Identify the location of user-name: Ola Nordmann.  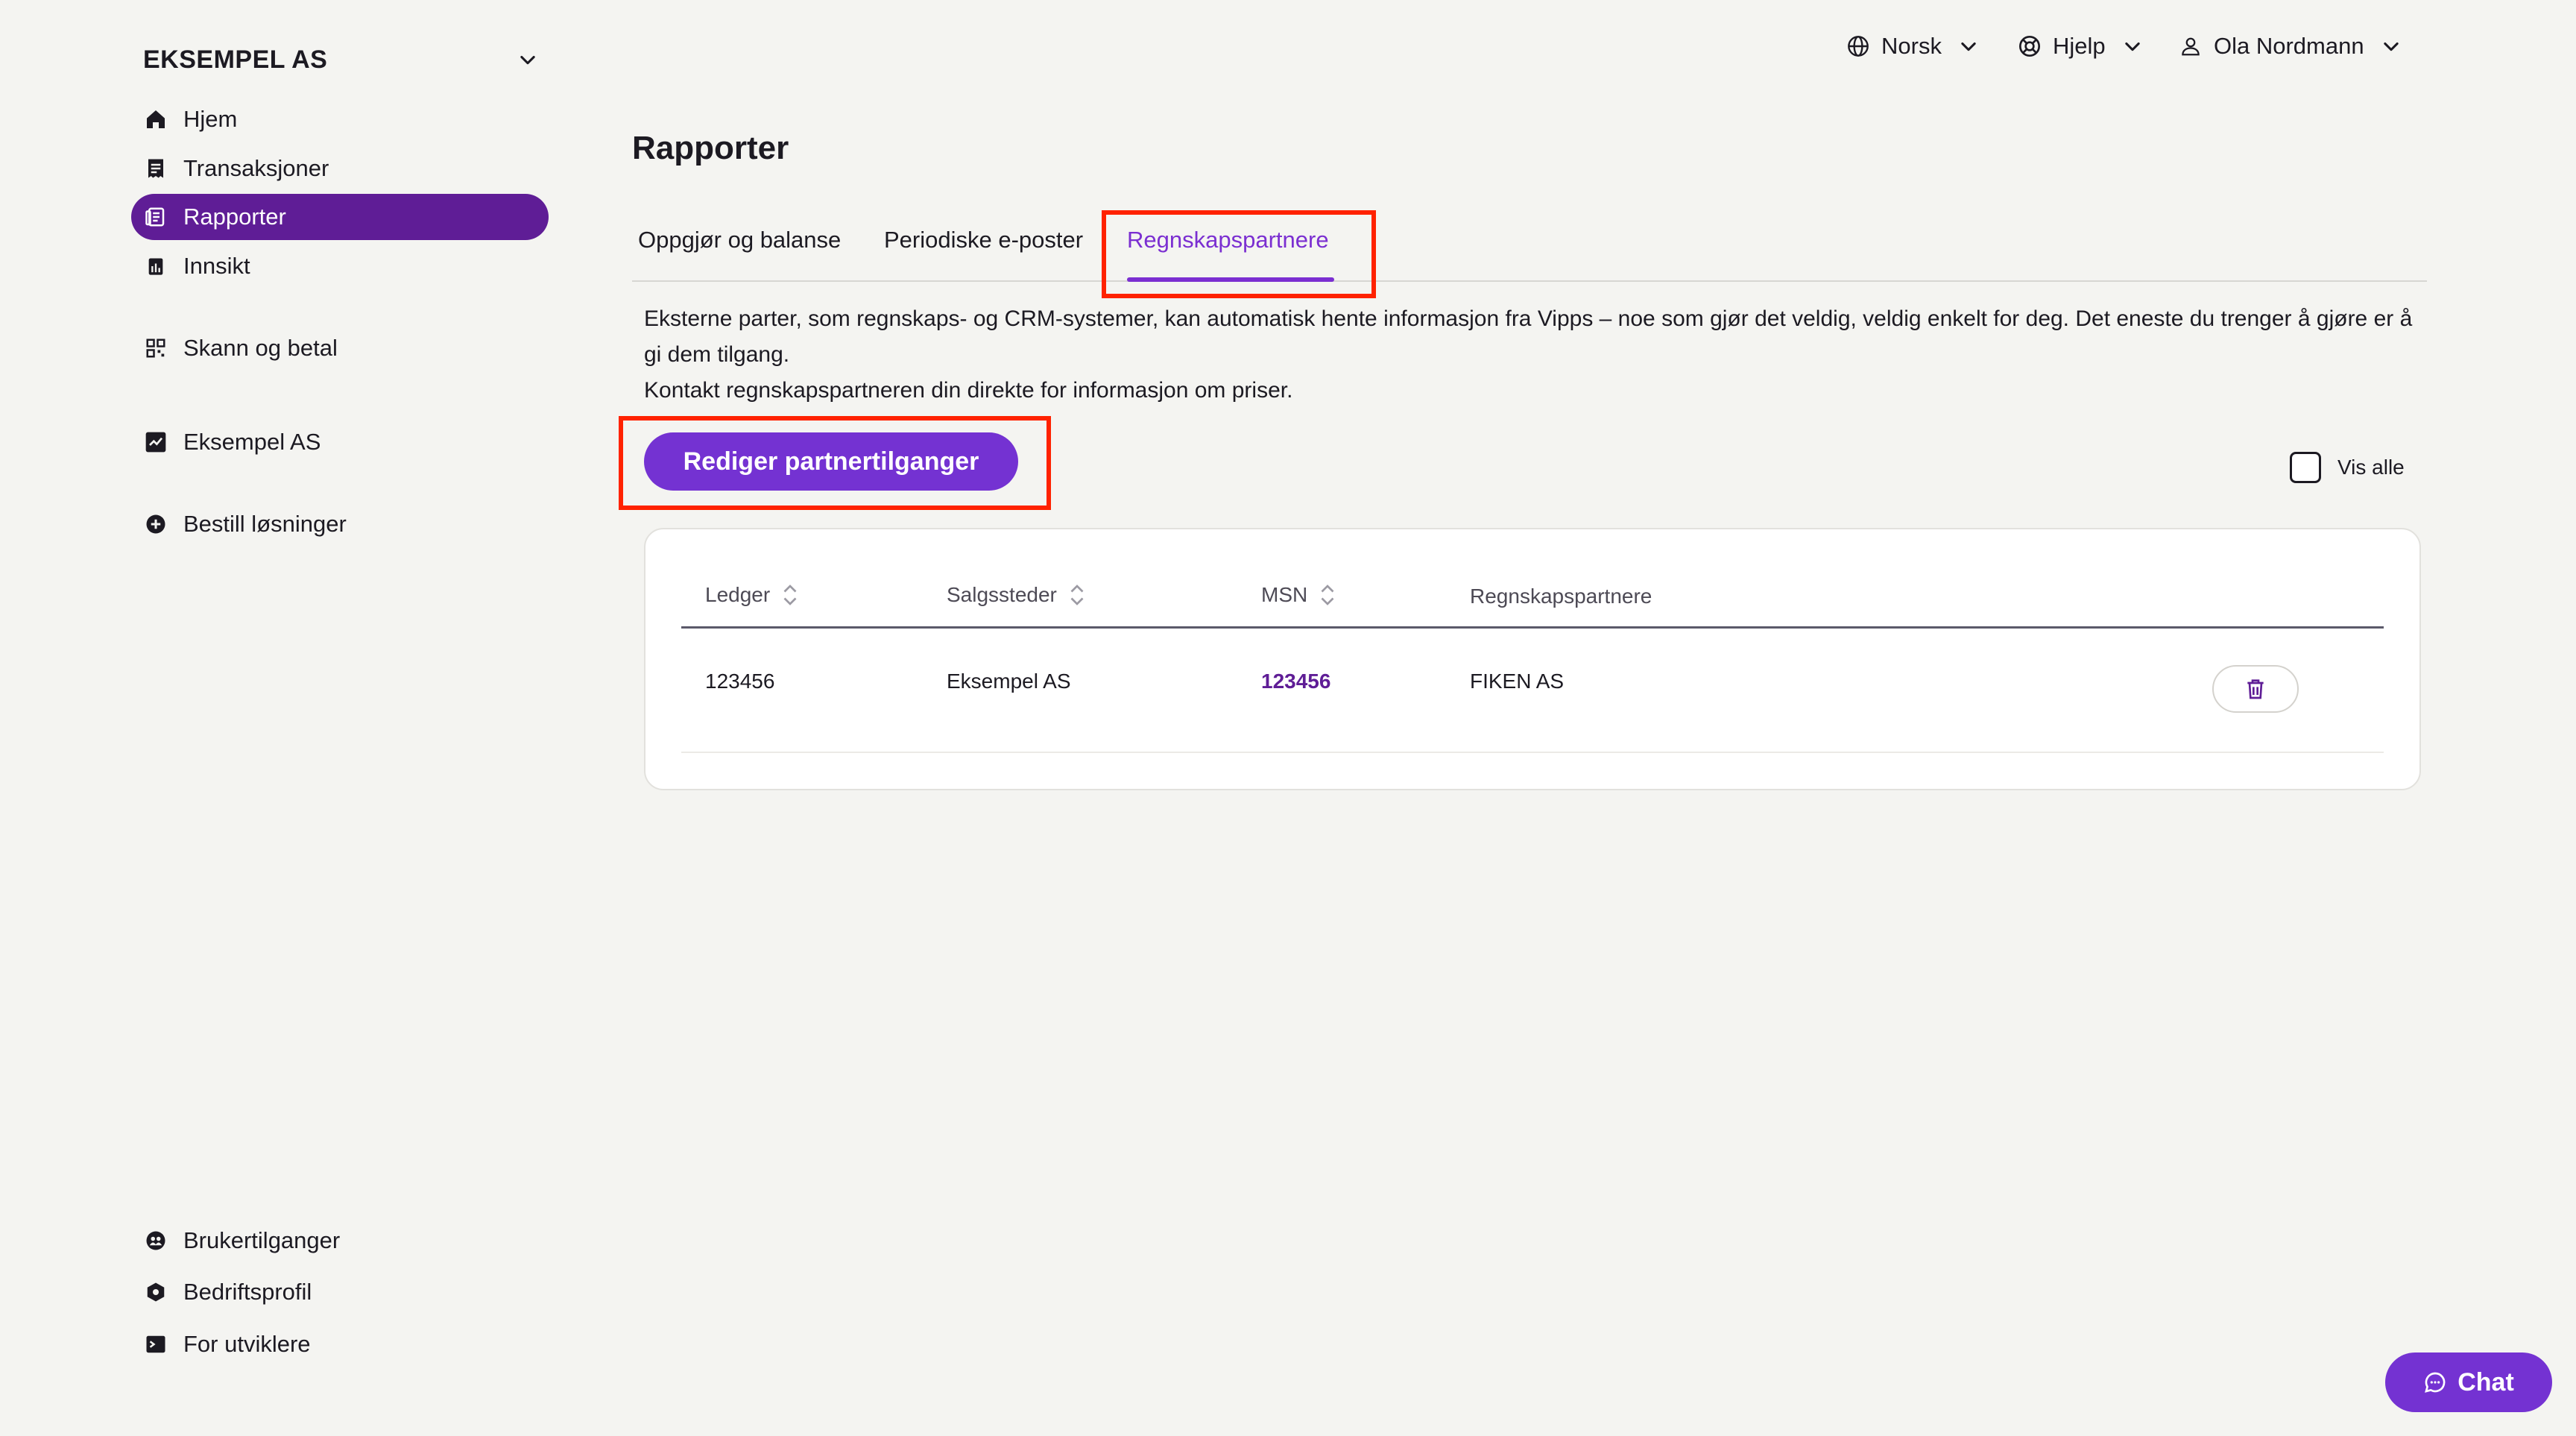
(2289, 46).